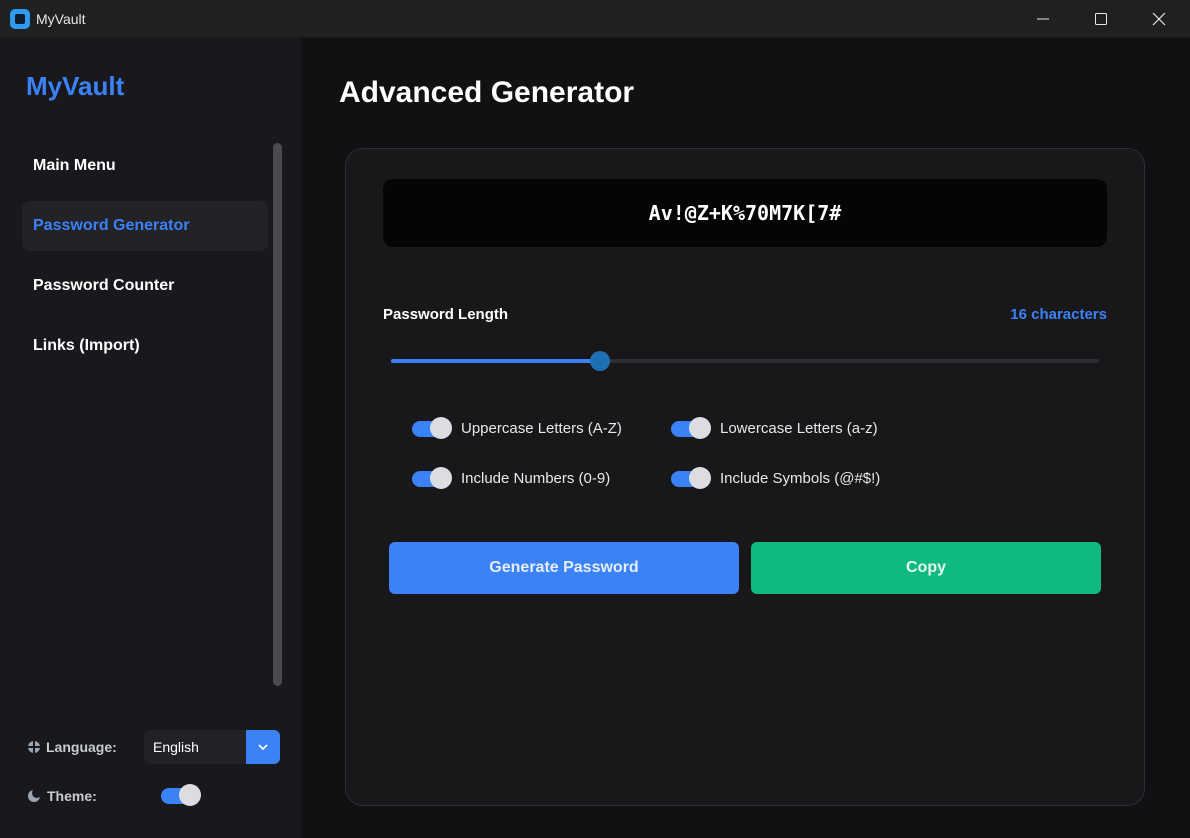  I want to click on maximize-button, so click(1101, 19).